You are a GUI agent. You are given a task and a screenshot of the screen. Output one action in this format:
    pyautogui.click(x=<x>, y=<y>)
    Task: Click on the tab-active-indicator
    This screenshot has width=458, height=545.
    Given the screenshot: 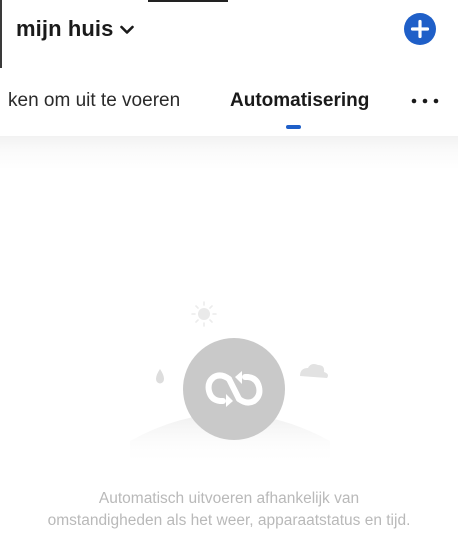 What is the action you would take?
    pyautogui.click(x=293, y=127)
    